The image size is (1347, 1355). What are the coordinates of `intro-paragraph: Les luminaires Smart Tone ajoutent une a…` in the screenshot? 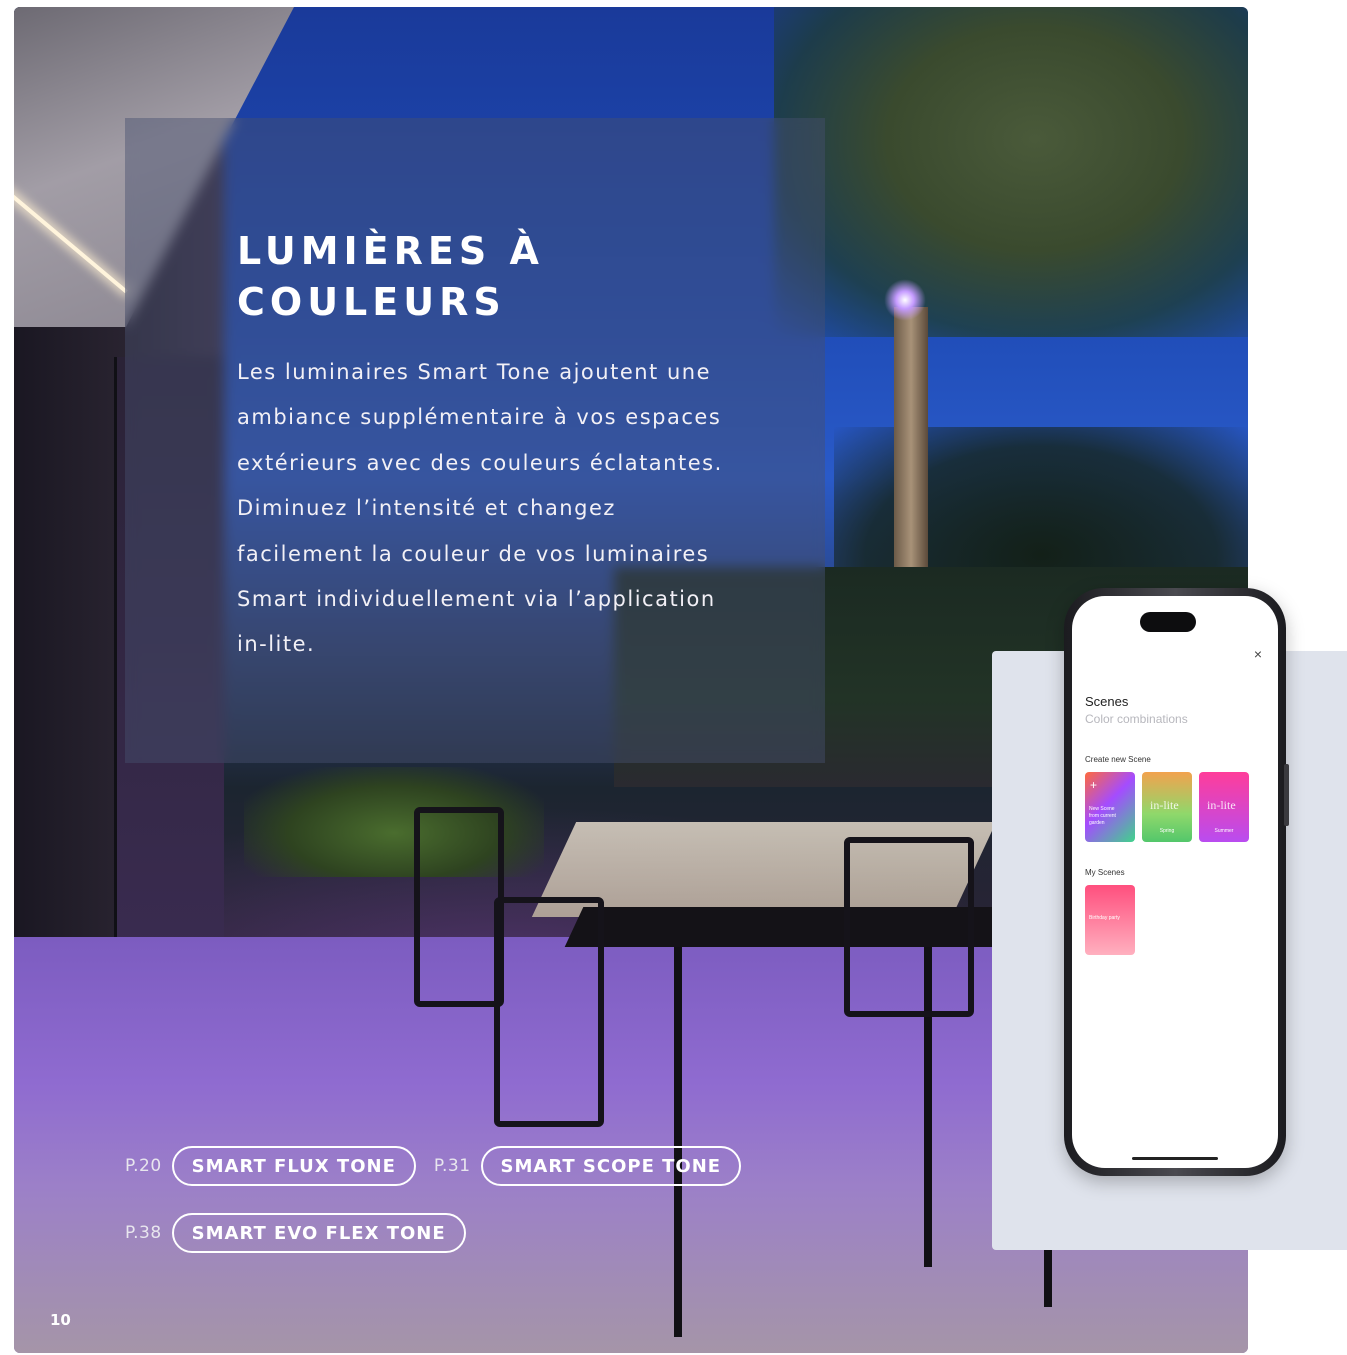 It's located at (480, 508).